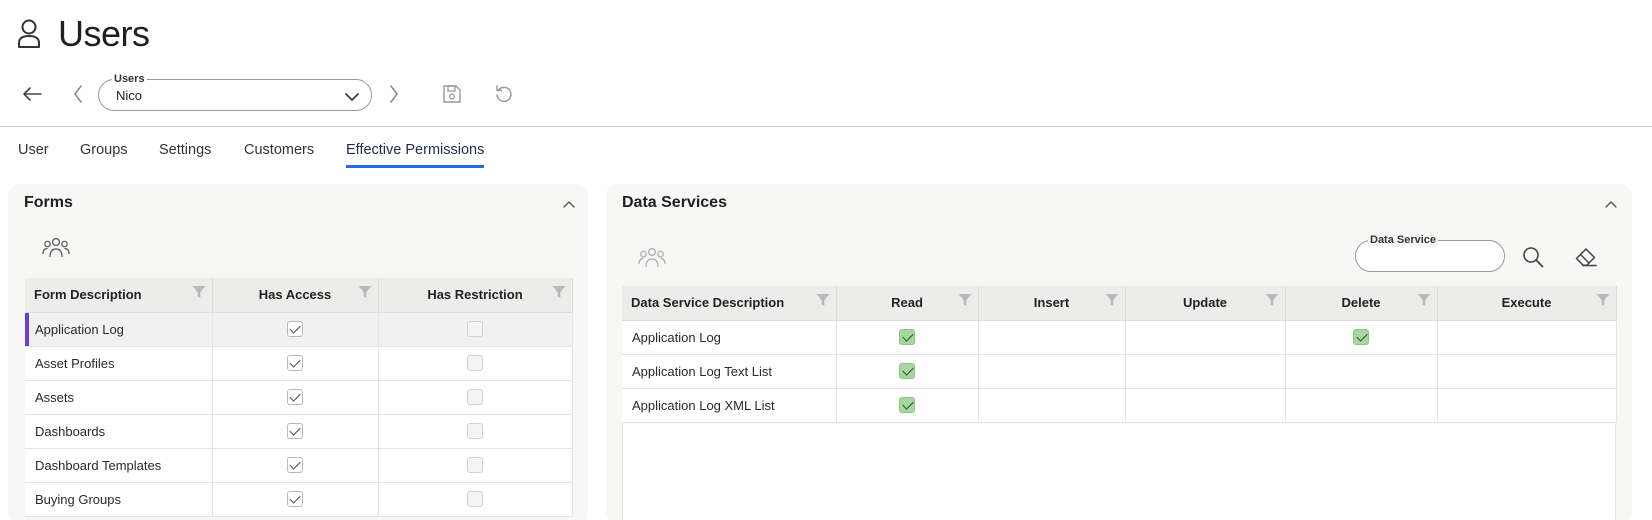  I want to click on search-button, so click(1533, 257).